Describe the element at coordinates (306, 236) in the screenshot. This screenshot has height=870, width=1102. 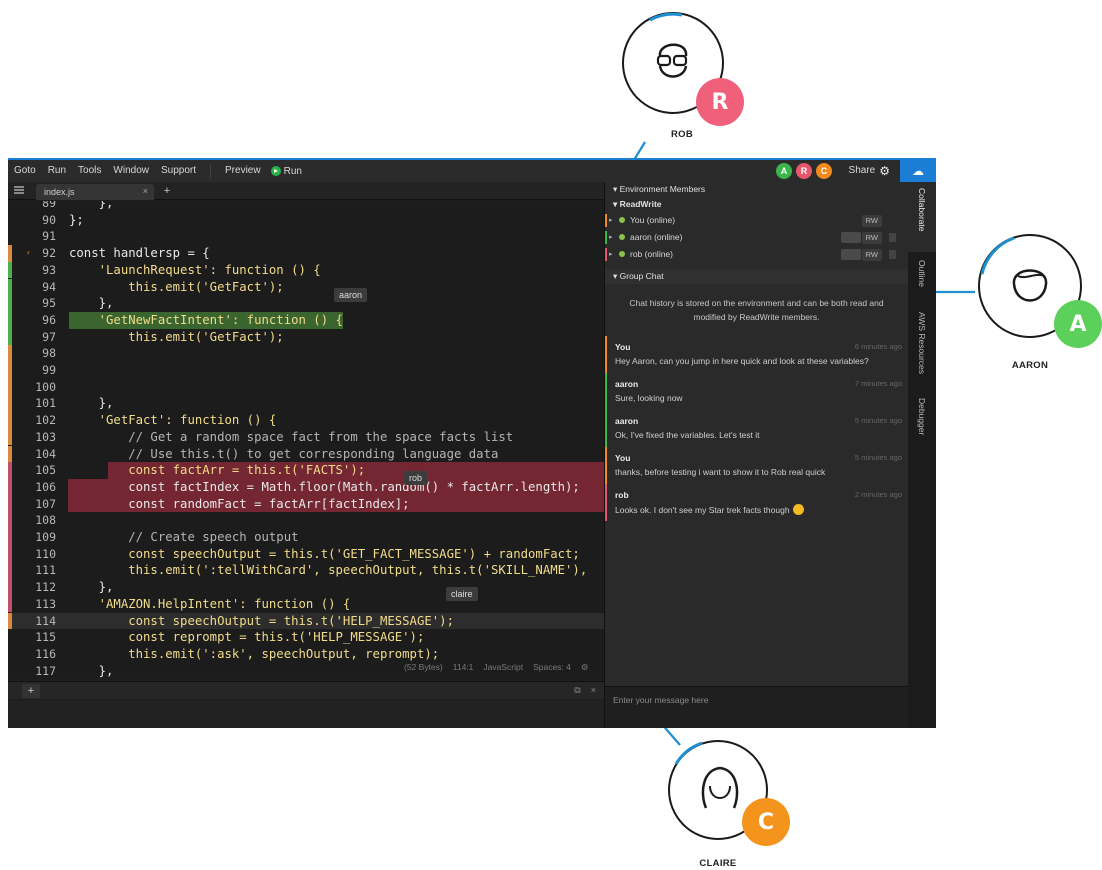
I see `code-line: 91` at that location.